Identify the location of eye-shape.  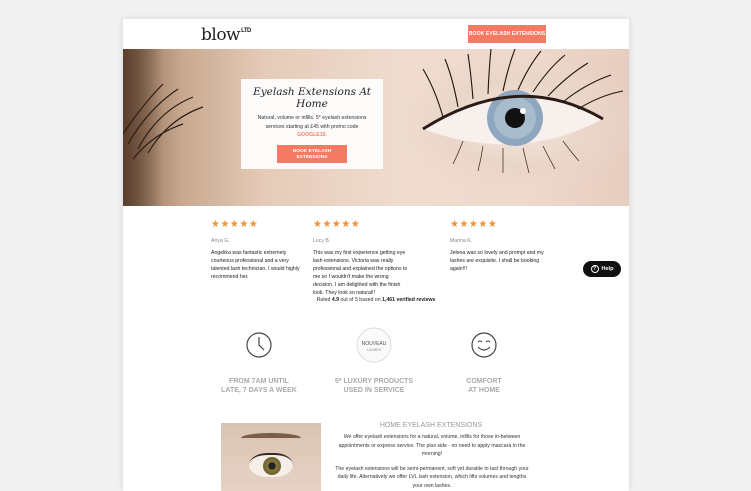
(271, 465).